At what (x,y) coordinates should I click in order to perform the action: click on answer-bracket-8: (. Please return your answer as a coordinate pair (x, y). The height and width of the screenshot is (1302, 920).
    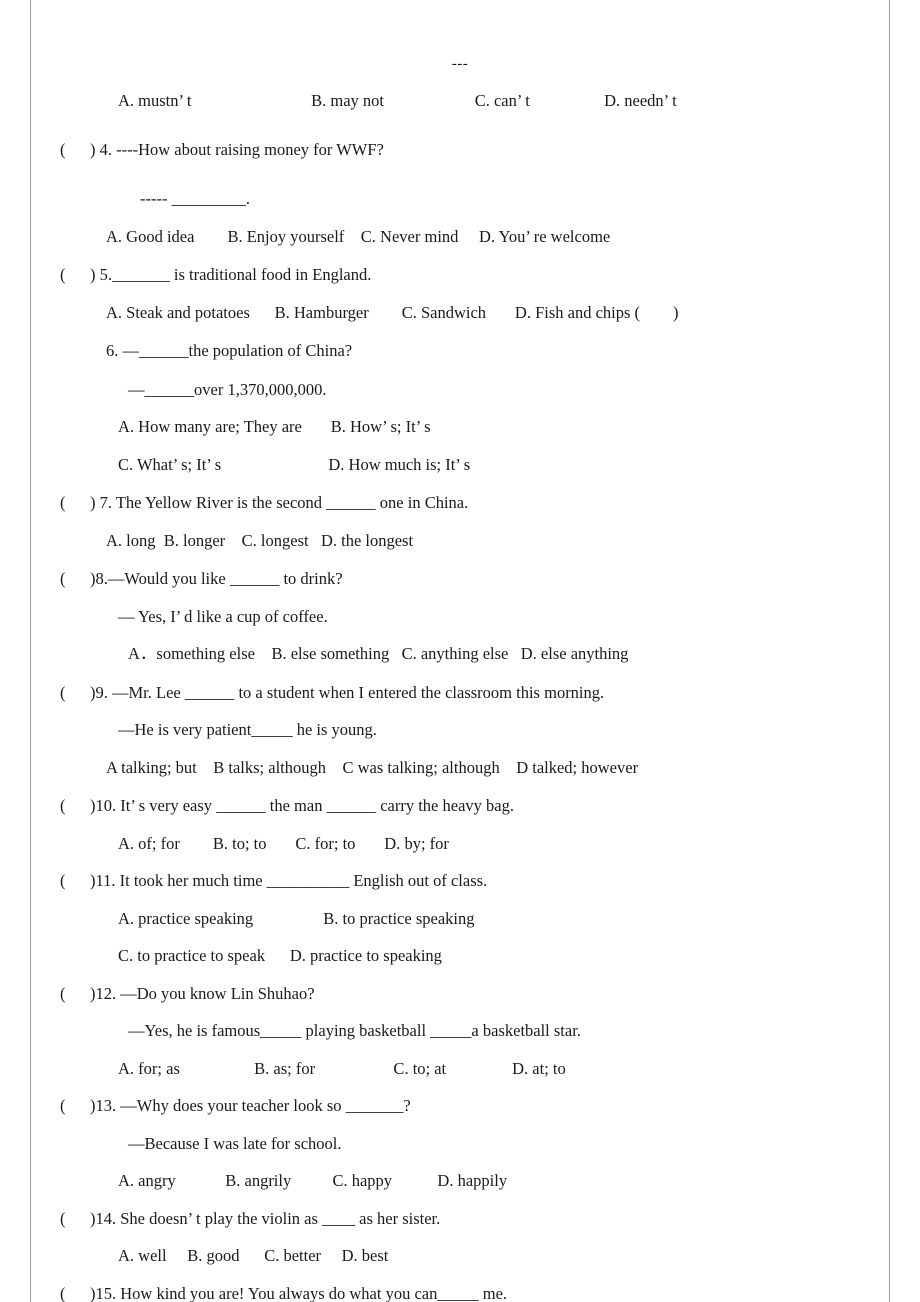
    Looking at the image, I should click on (75, 579).